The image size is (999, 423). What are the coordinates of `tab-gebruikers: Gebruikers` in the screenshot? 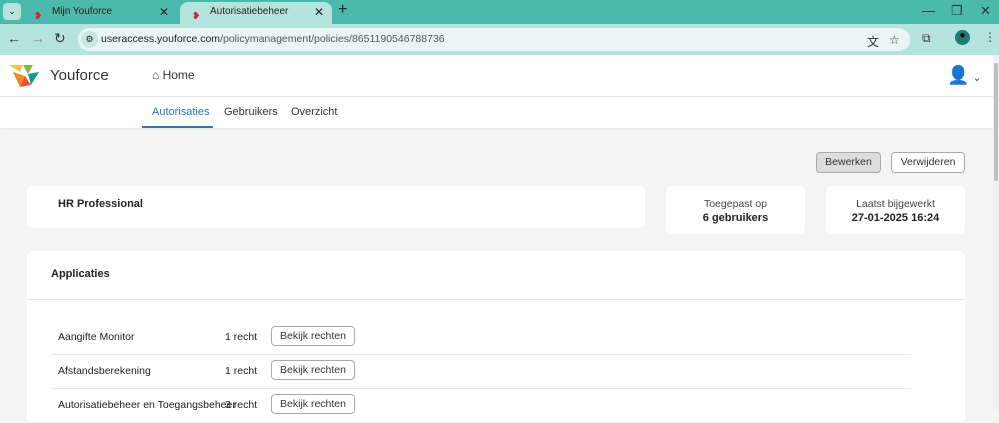 It's located at (251, 112).